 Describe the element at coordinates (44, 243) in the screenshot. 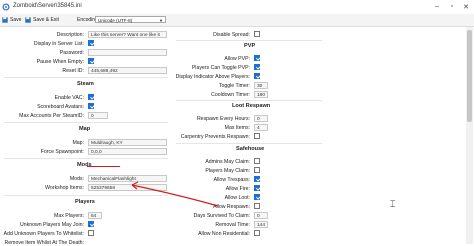

I see `remove-item-label: Remove Item Whilst At The Death:` at that location.